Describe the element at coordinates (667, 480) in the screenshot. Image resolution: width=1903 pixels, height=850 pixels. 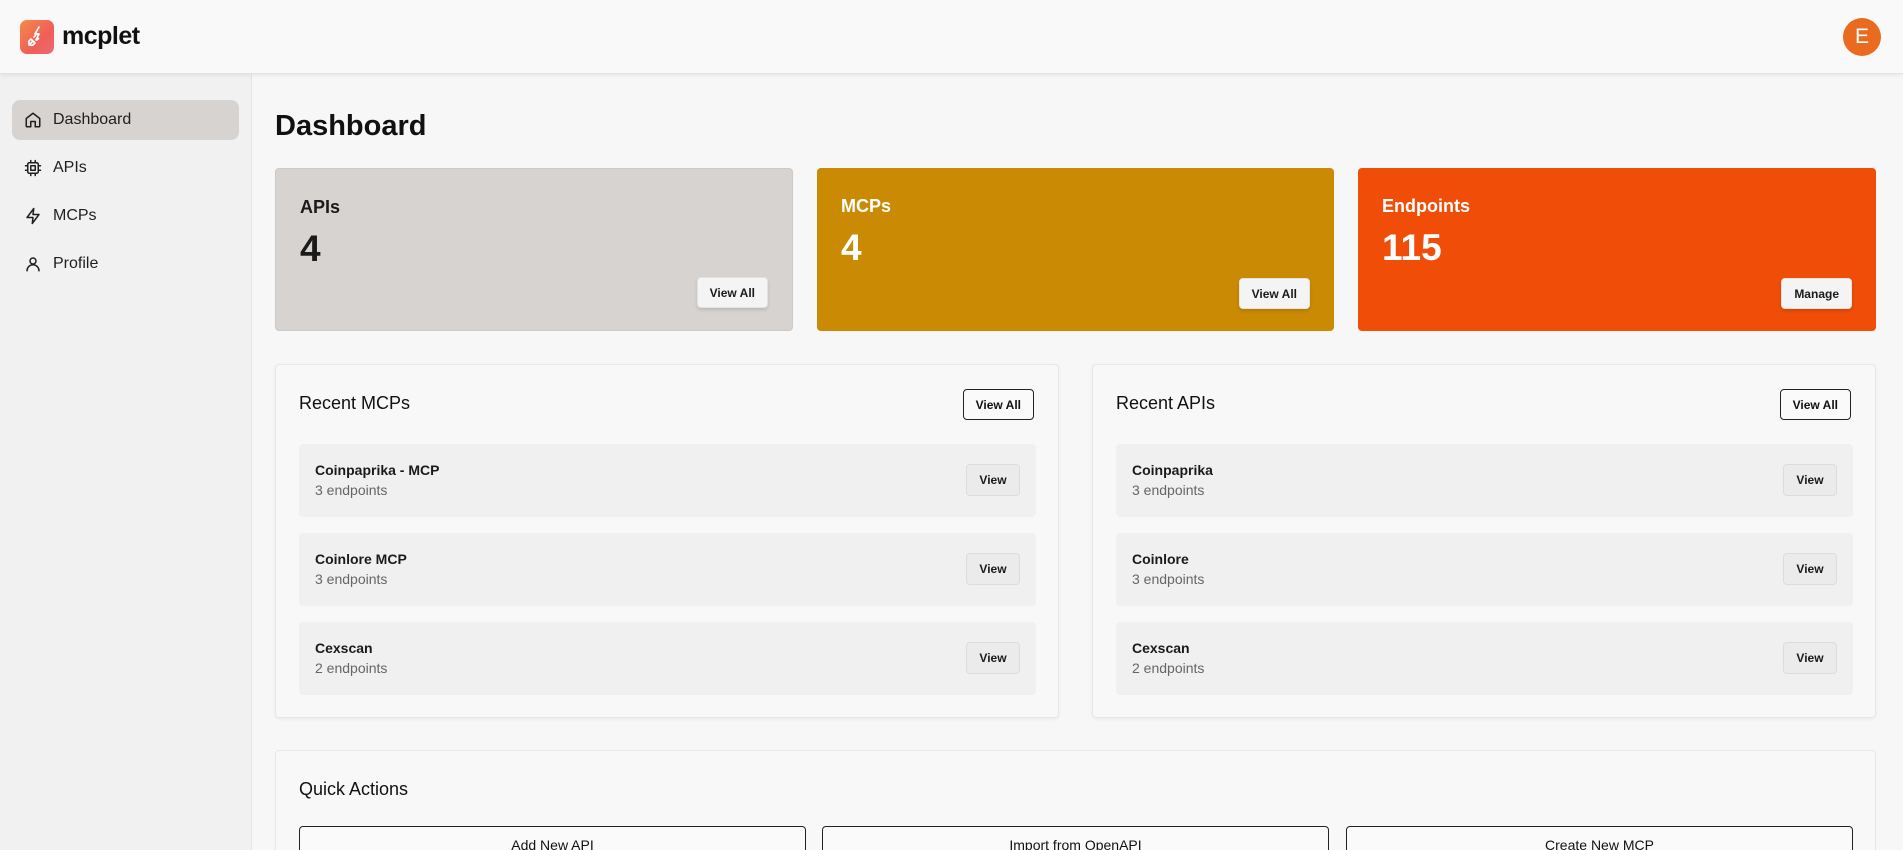
I see `list-item: Coinpaprika - MCP 3 endpoints View` at that location.